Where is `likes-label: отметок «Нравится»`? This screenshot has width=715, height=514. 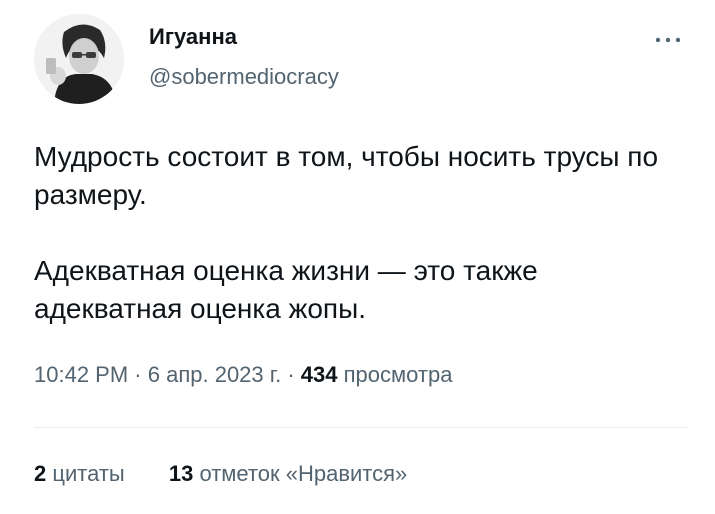 likes-label: отметок «Нравится» is located at coordinates (303, 473).